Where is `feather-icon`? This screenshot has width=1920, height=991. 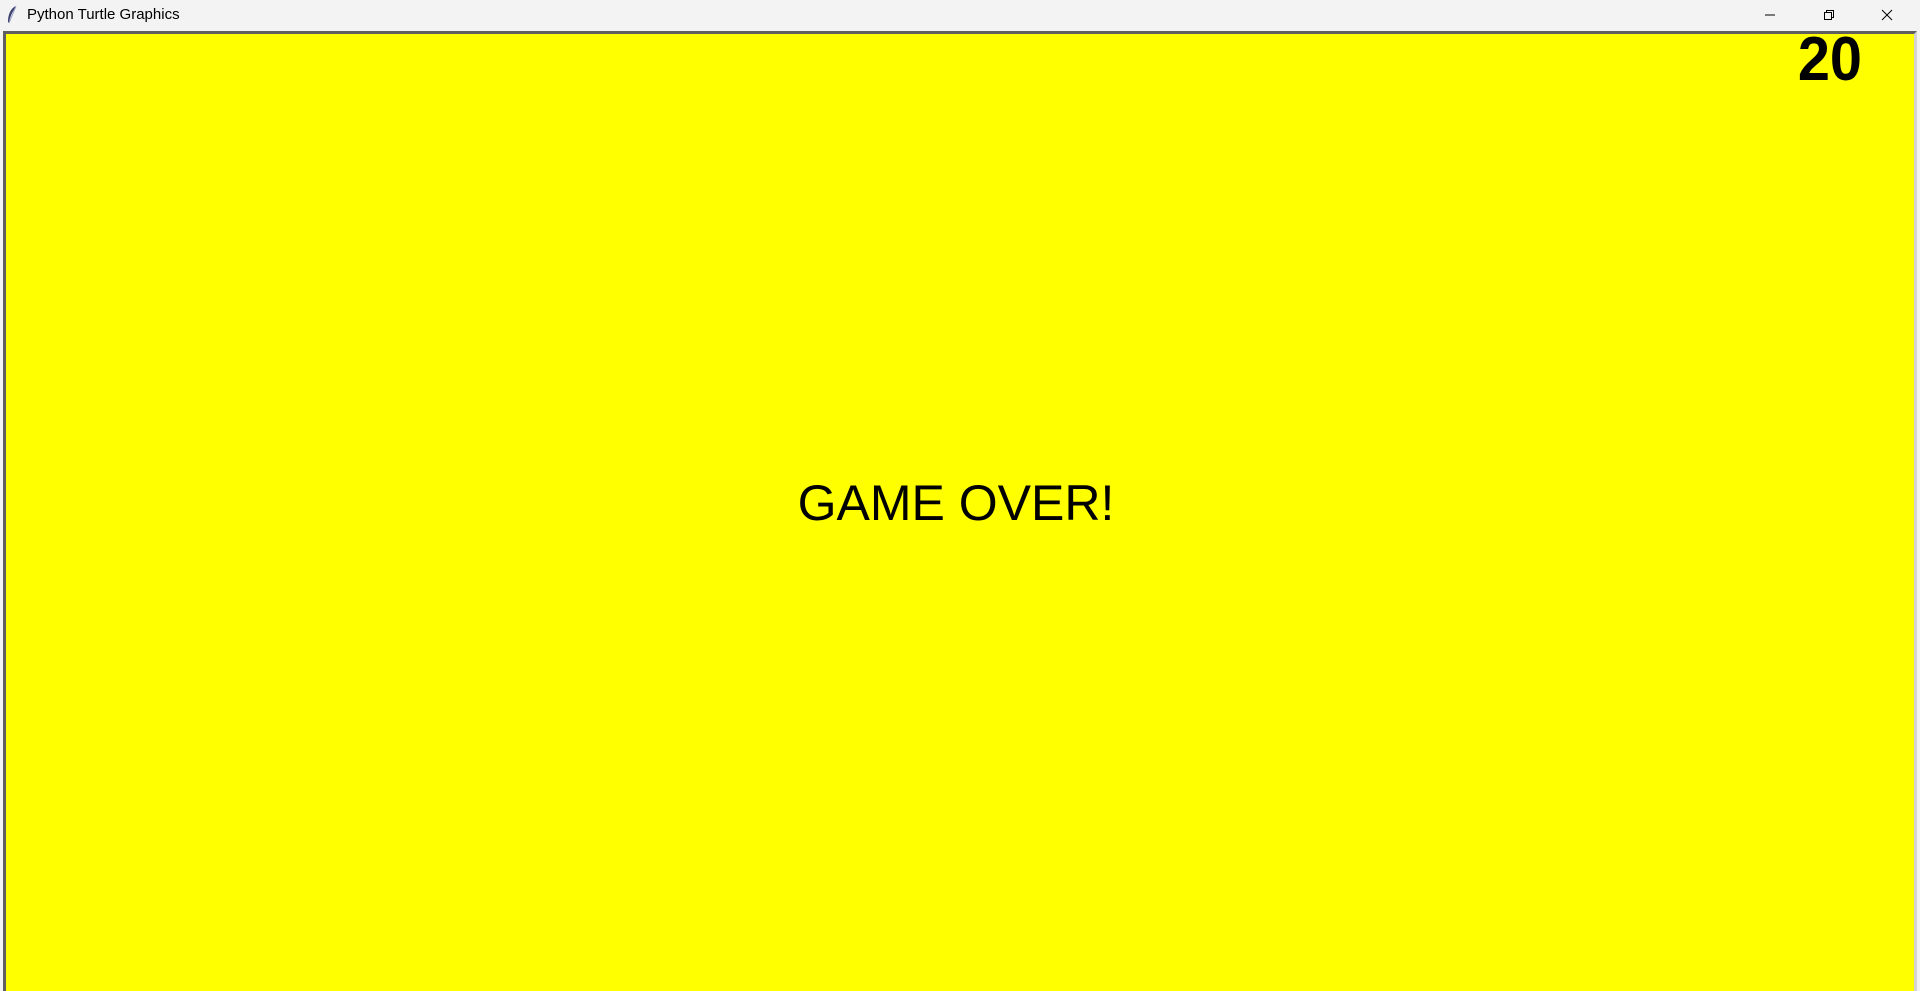 feather-icon is located at coordinates (12, 14).